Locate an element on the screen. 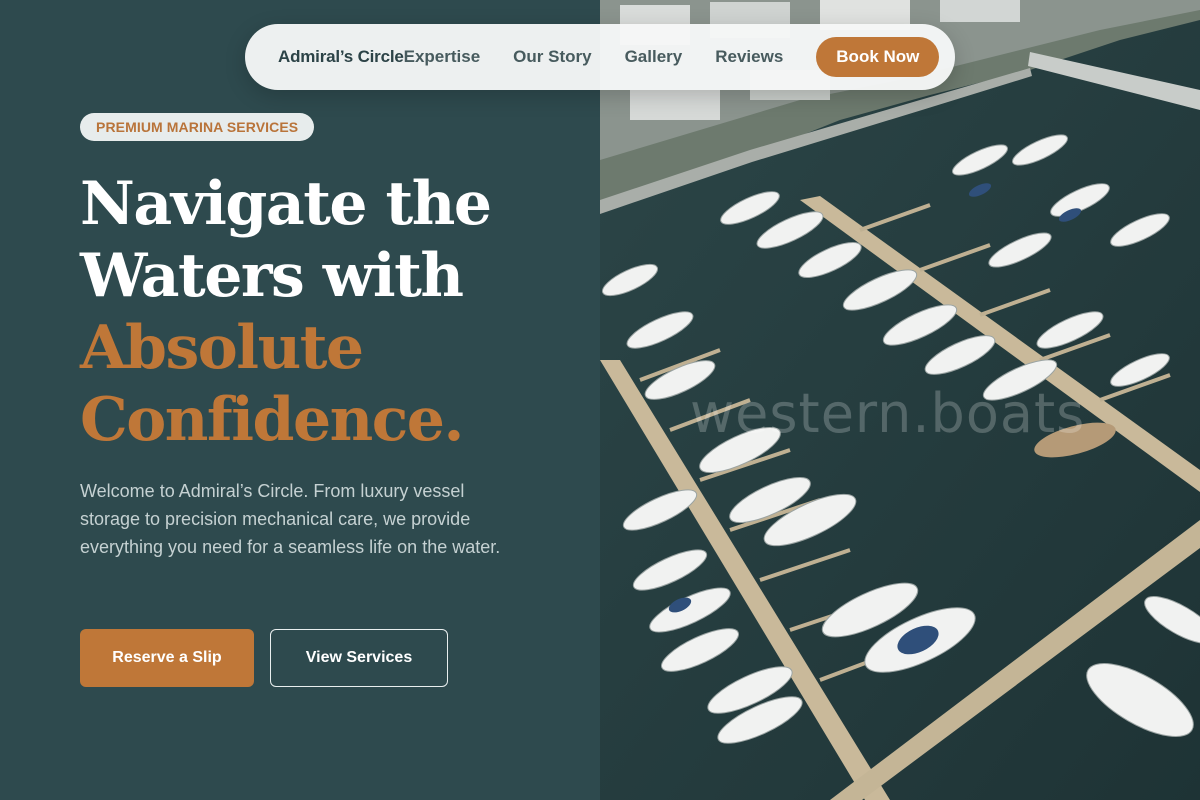  headline-accent-1: Absolute is located at coordinates (222, 348).